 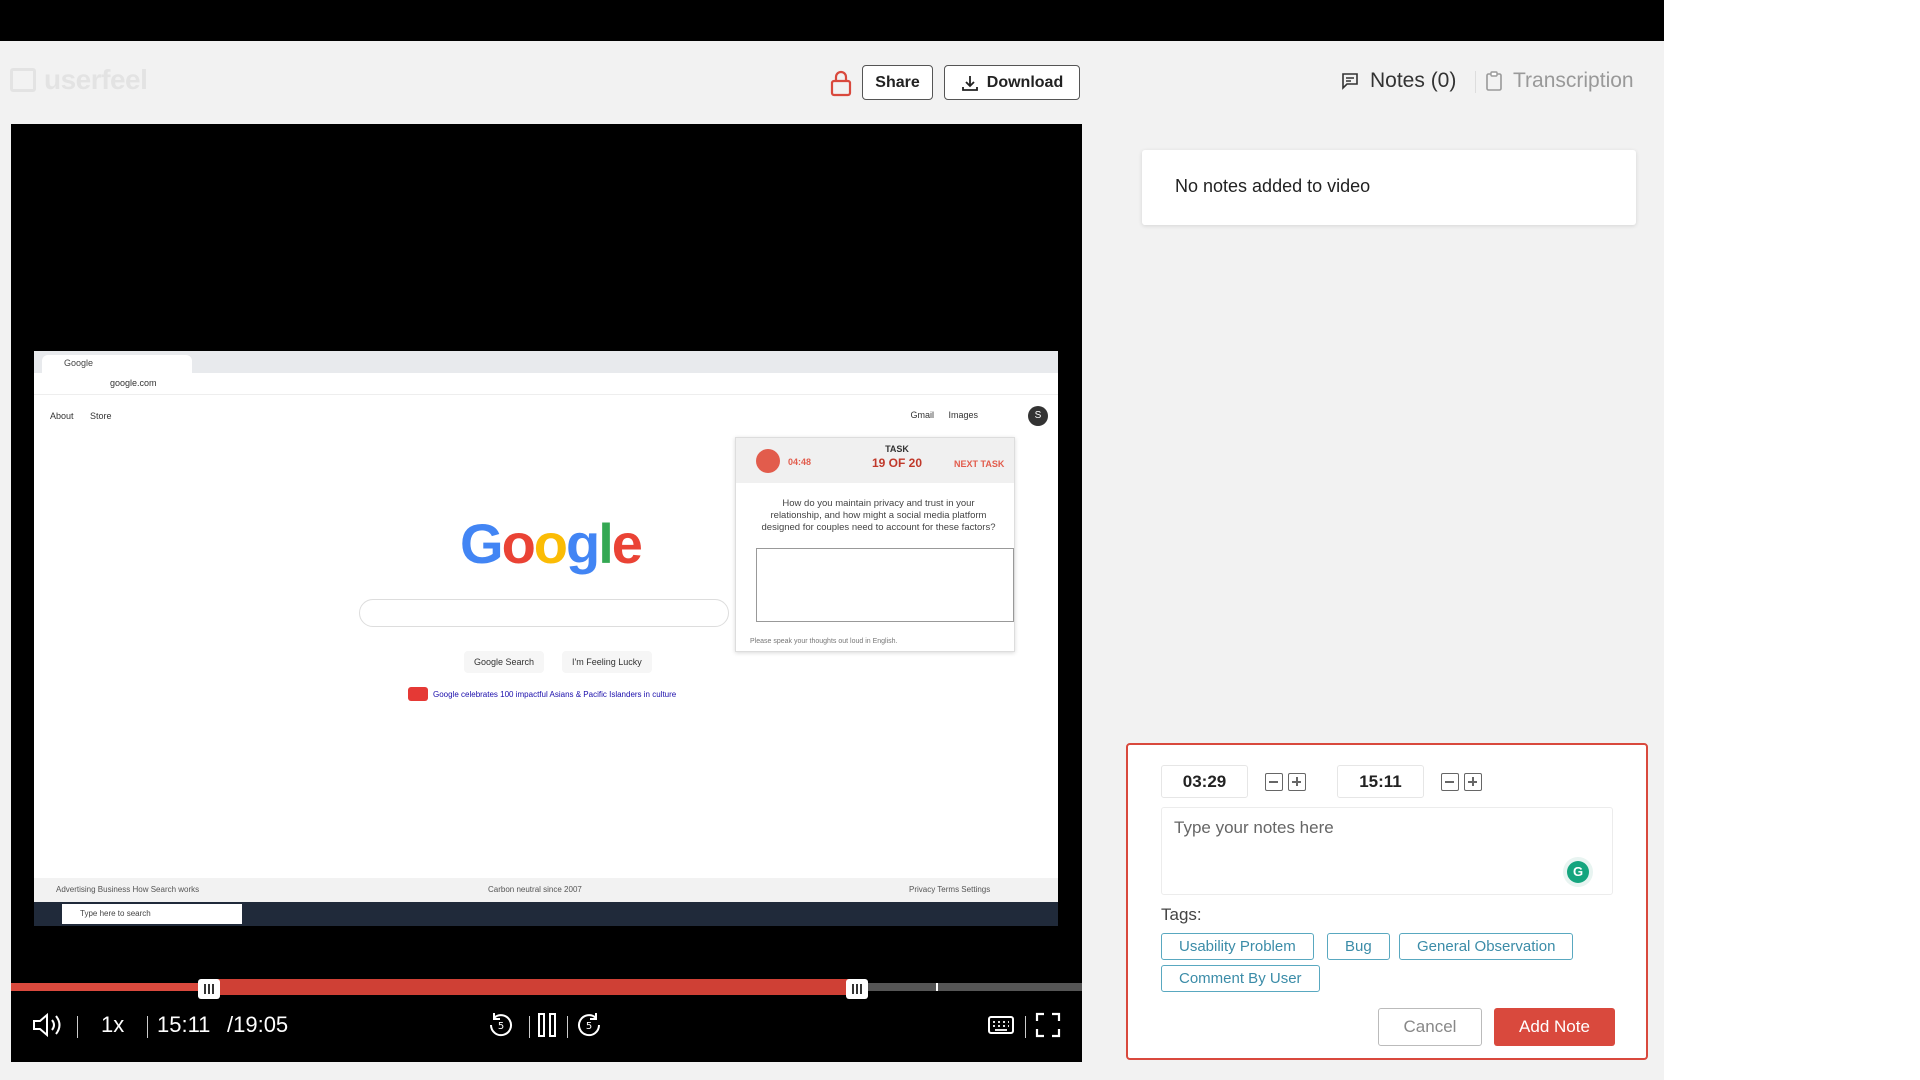 What do you see at coordinates (885, 585) in the screenshot?
I see `task-answer-box` at bounding box center [885, 585].